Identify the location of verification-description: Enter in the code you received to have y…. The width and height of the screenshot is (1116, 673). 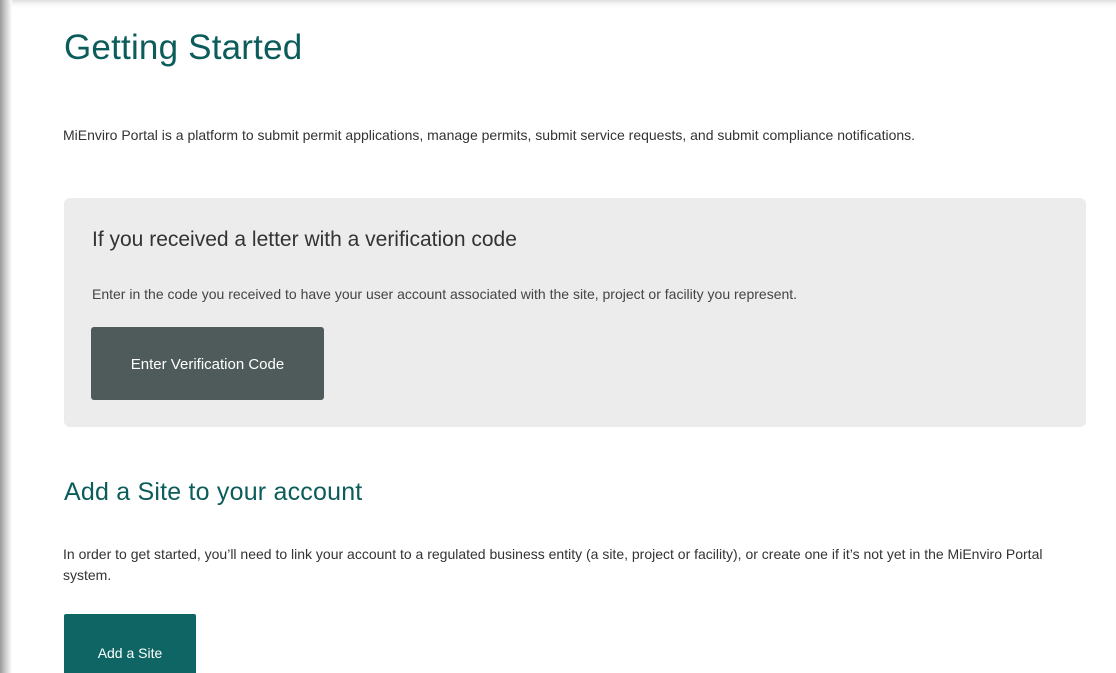
(445, 294).